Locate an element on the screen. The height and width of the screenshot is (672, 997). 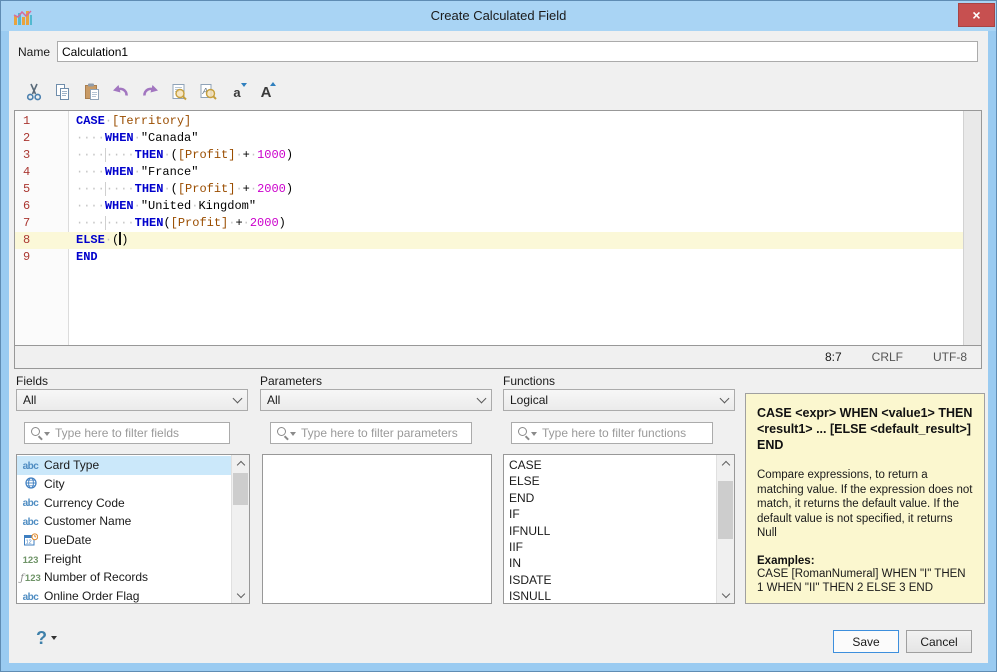
abc-icon: abc is located at coordinates (30, 504).